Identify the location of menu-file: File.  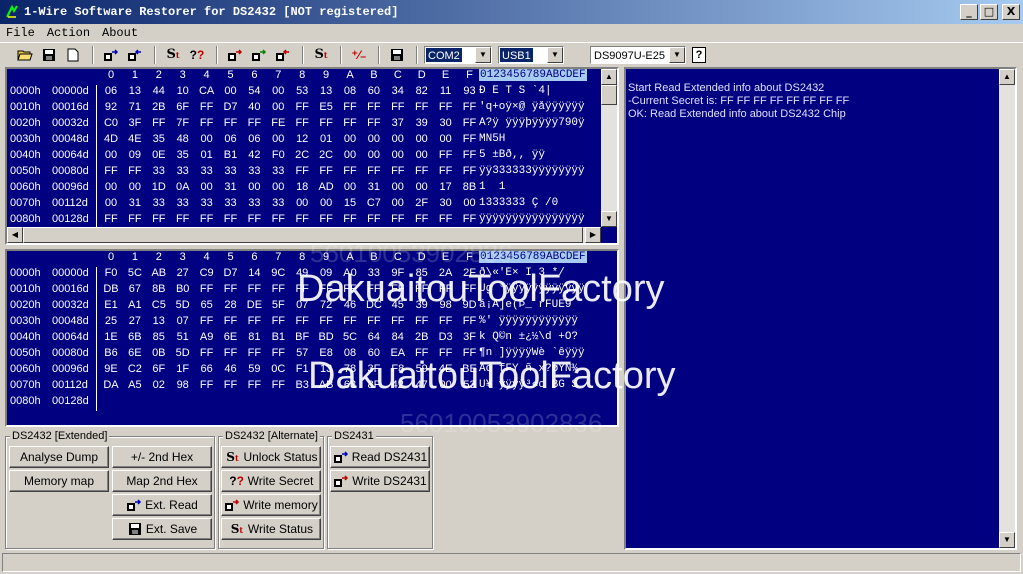
(20, 33).